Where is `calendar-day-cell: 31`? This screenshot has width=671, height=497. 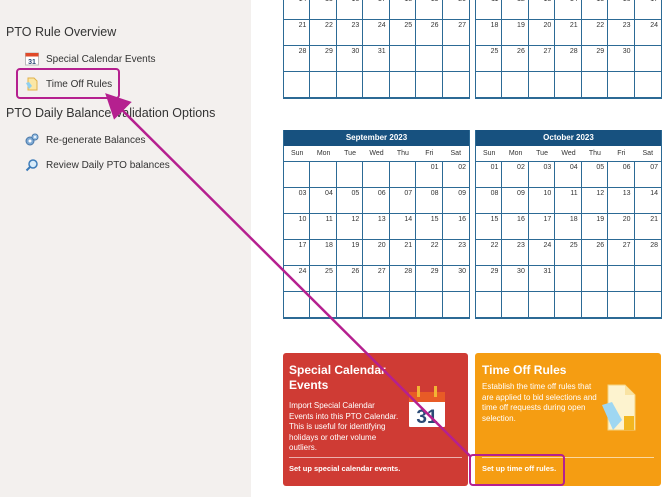
calendar-day-cell: 31 is located at coordinates (542, 279).